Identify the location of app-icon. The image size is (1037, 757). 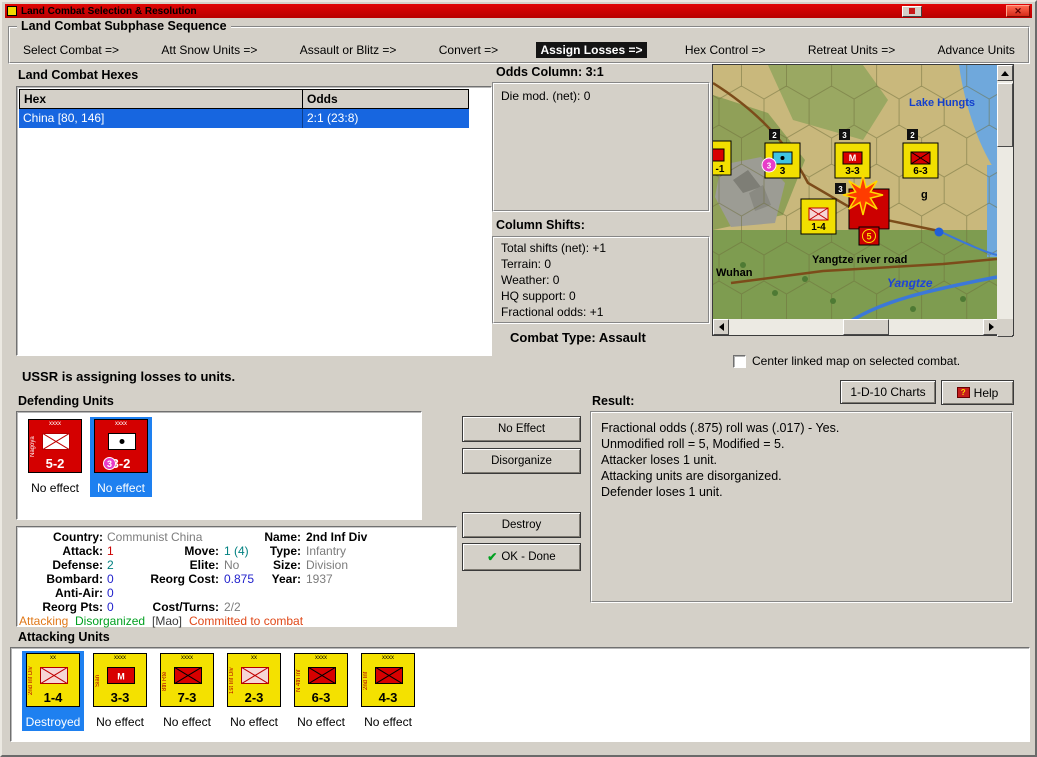
(12, 11).